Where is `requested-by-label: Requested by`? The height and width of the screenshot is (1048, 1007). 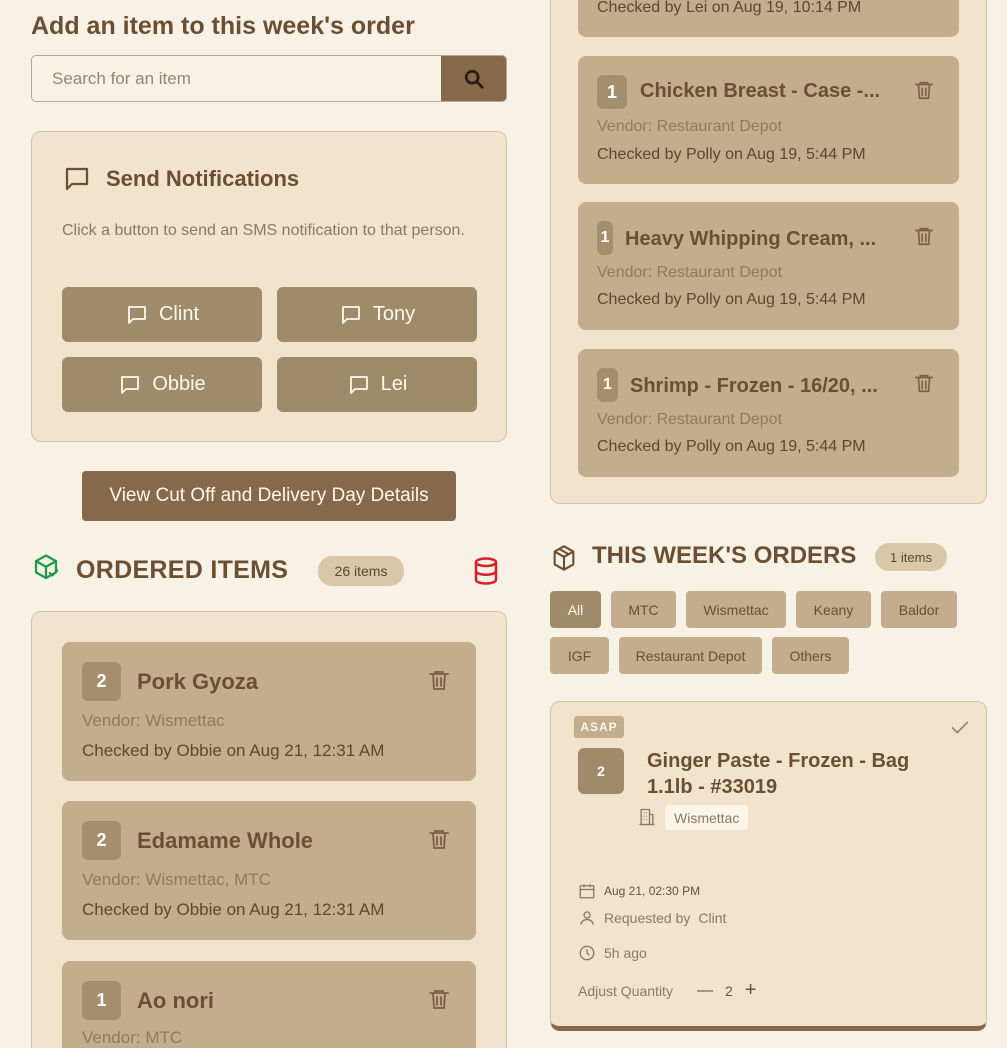
requested-by-label: Requested by is located at coordinates (647, 918).